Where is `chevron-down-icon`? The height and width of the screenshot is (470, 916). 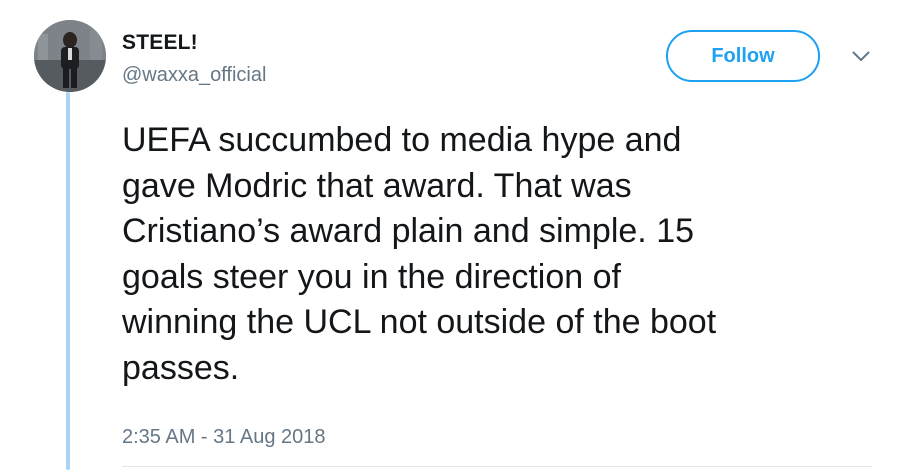 chevron-down-icon is located at coordinates (861, 56).